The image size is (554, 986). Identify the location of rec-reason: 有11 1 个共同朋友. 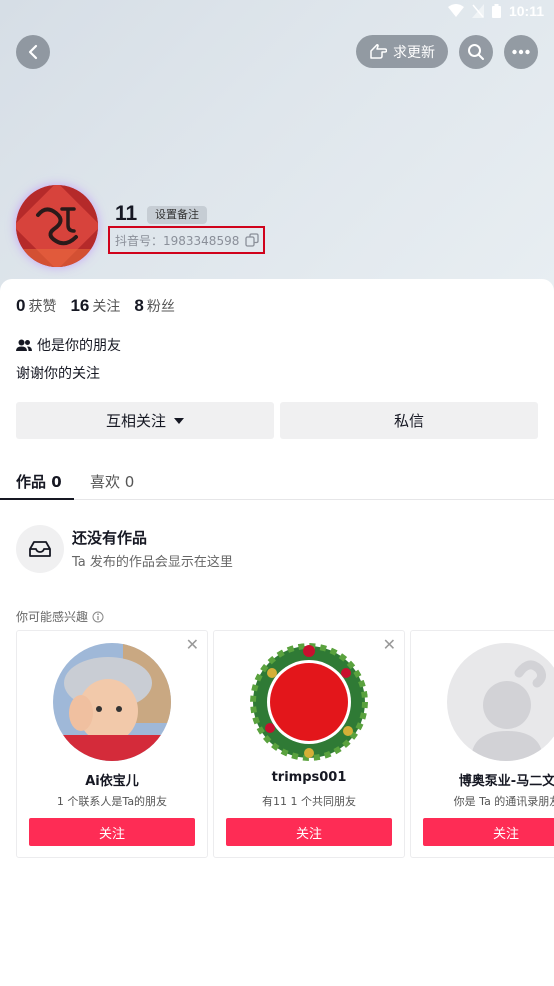
(309, 801).